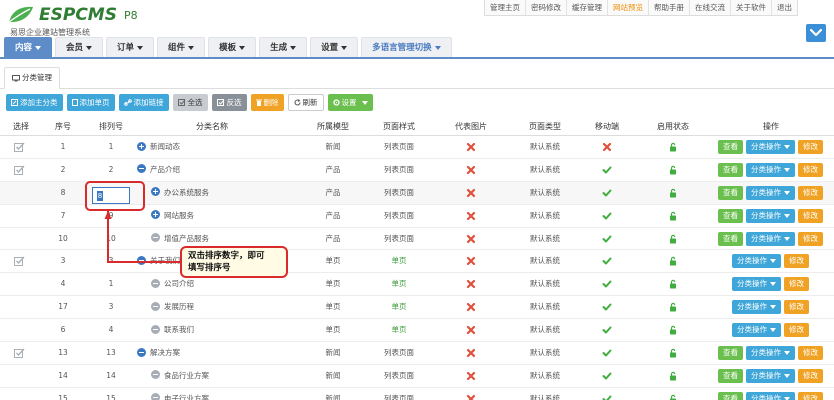 Image resolution: width=834 pixels, height=400 pixels. Describe the element at coordinates (234, 262) in the screenshot. I see `annotation-callout: 双击排序数字，即可 填写排序号` at that location.